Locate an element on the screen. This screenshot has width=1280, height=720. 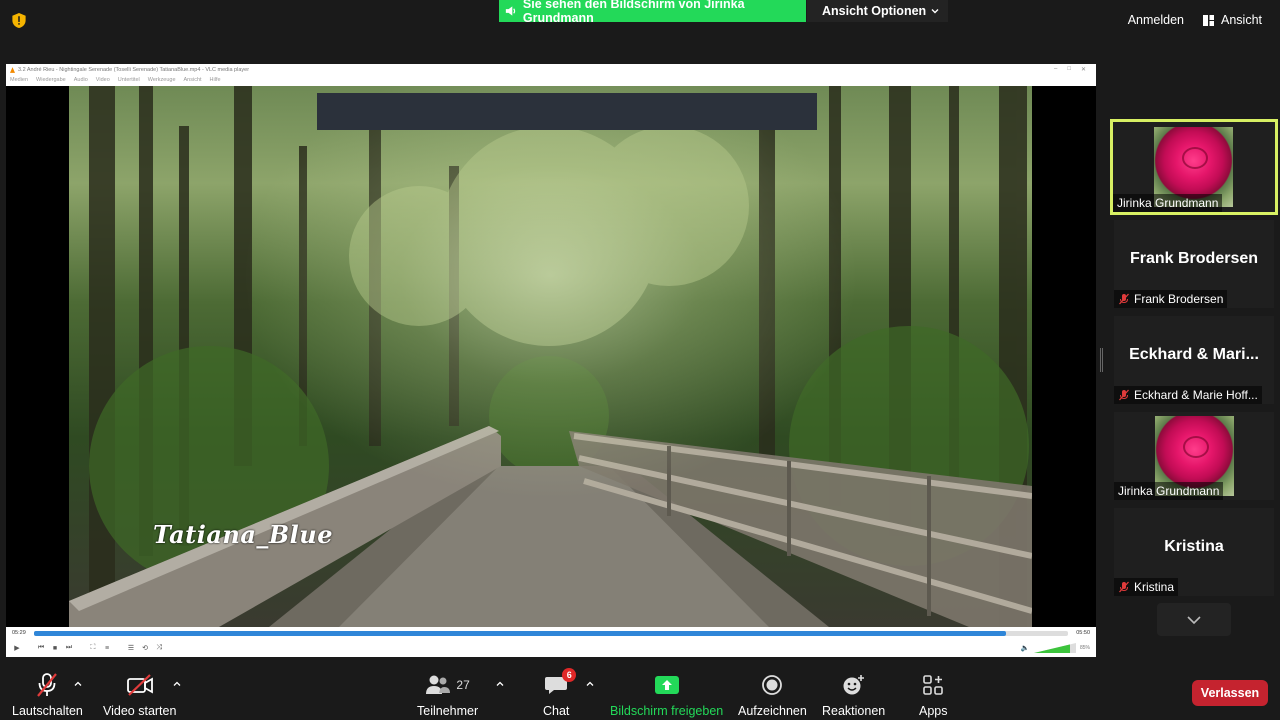
participants-icon is located at coordinates (438, 684).